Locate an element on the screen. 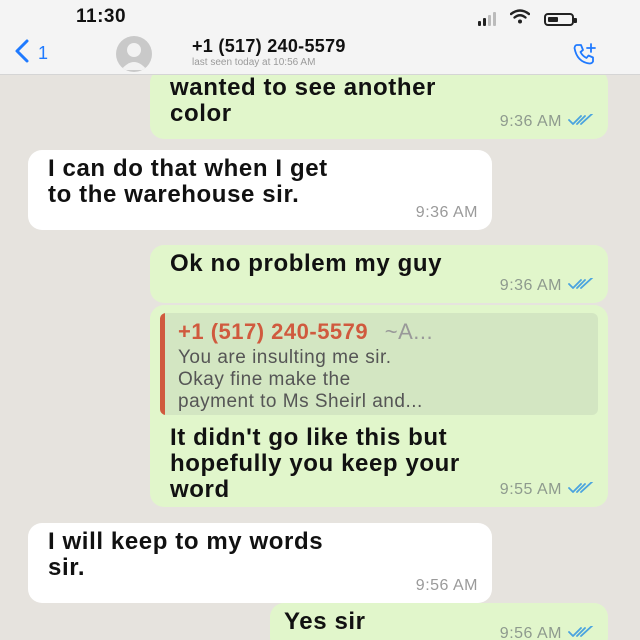 This screenshot has height=640, width=640. avatar is located at coordinates (134, 54).